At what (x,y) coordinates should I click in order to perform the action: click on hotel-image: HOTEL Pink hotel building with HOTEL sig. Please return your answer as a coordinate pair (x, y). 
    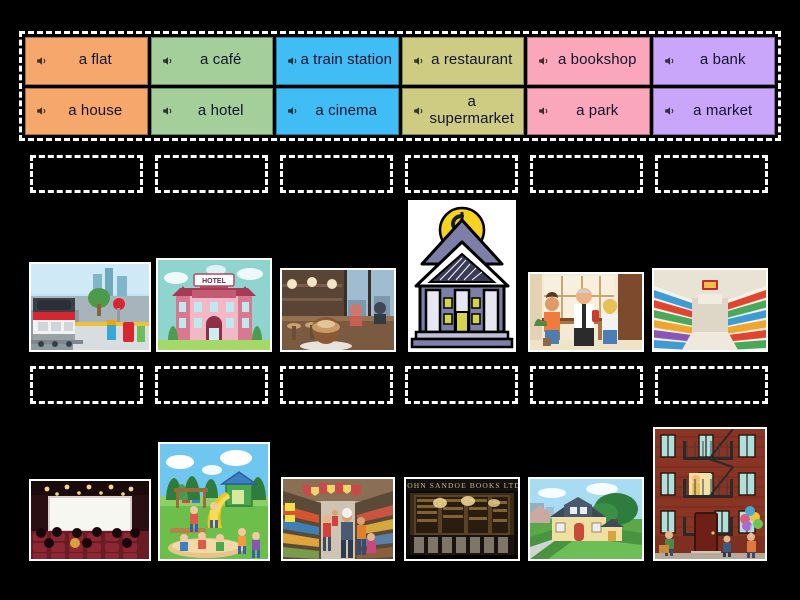
    Looking at the image, I should click on (214, 305).